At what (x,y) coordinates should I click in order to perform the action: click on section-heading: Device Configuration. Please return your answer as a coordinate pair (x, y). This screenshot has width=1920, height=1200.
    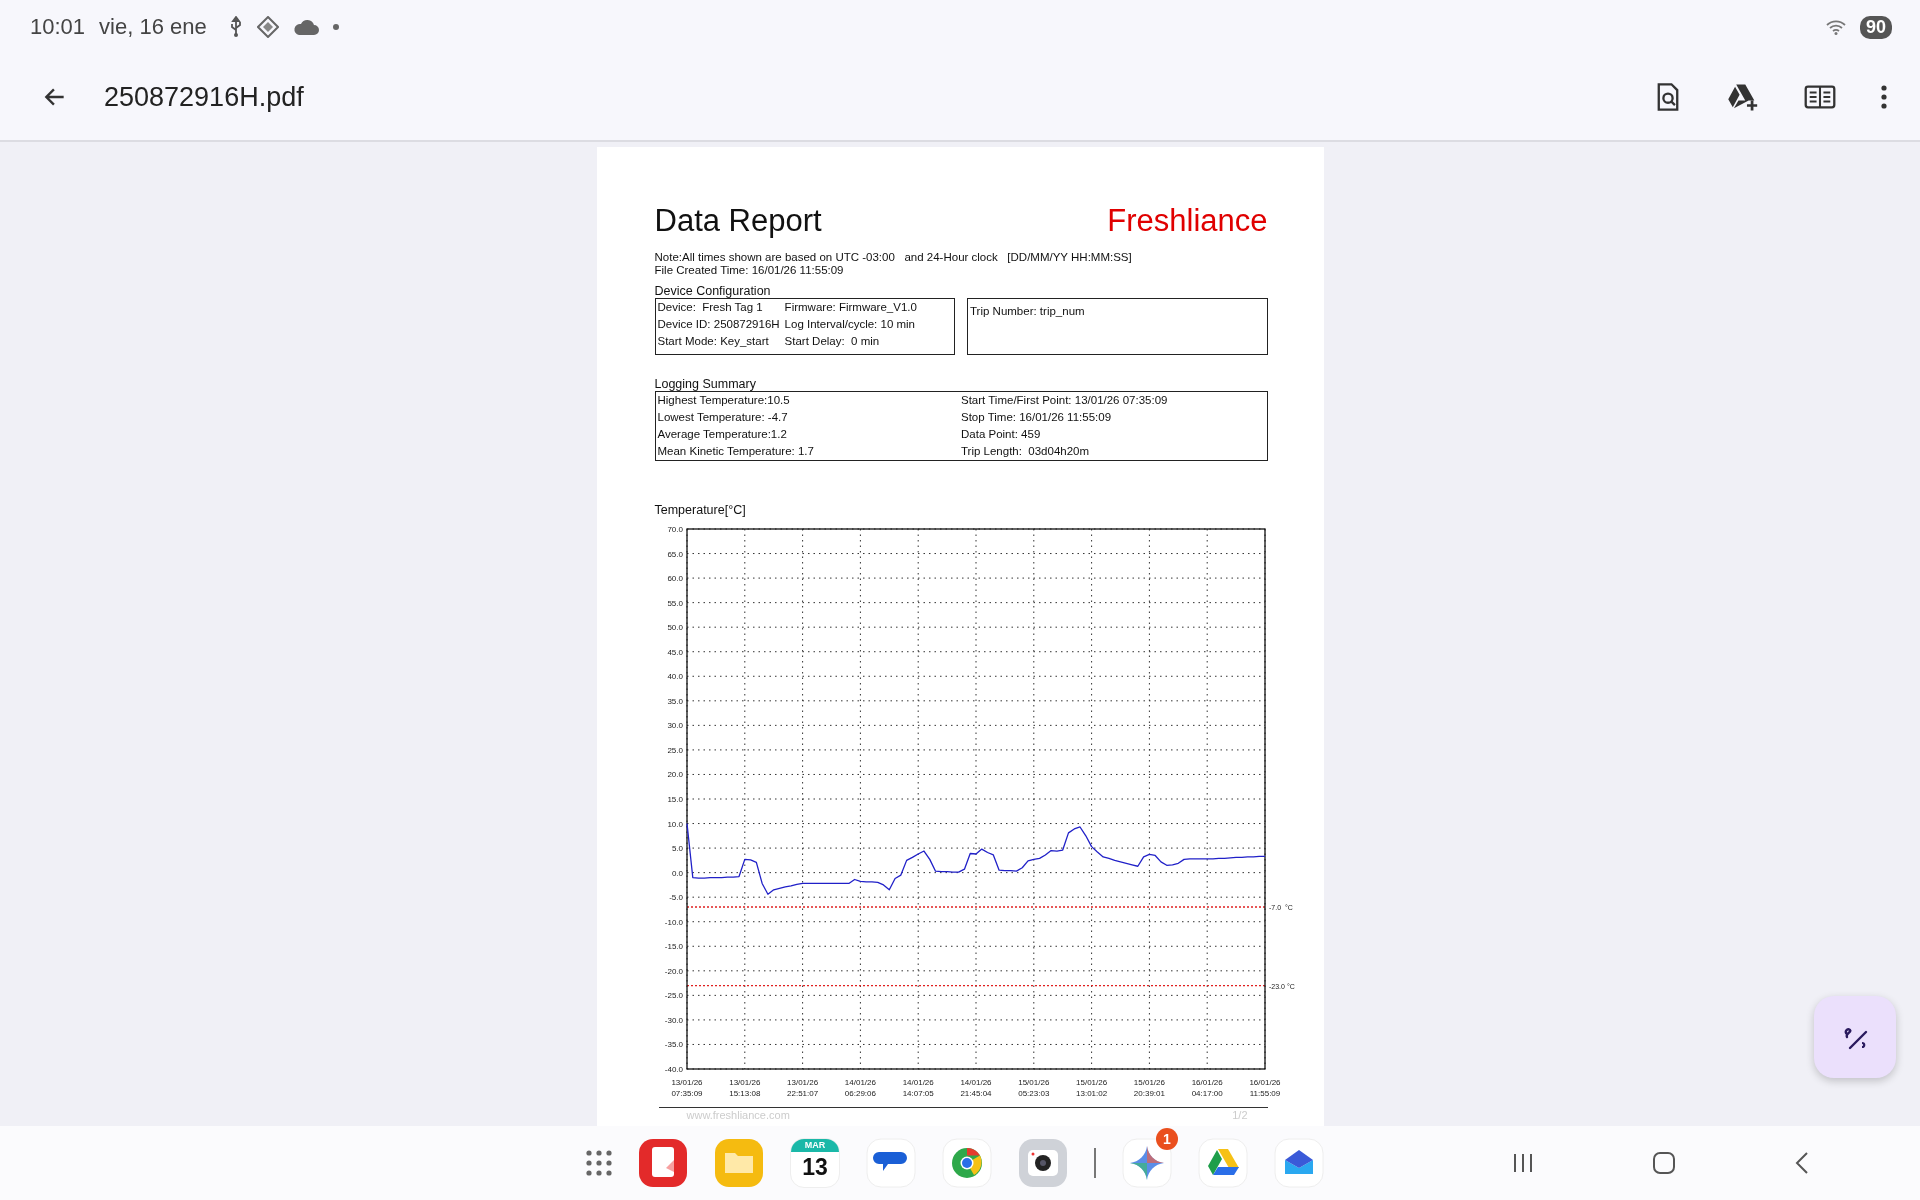
    Looking at the image, I should click on (713, 291).